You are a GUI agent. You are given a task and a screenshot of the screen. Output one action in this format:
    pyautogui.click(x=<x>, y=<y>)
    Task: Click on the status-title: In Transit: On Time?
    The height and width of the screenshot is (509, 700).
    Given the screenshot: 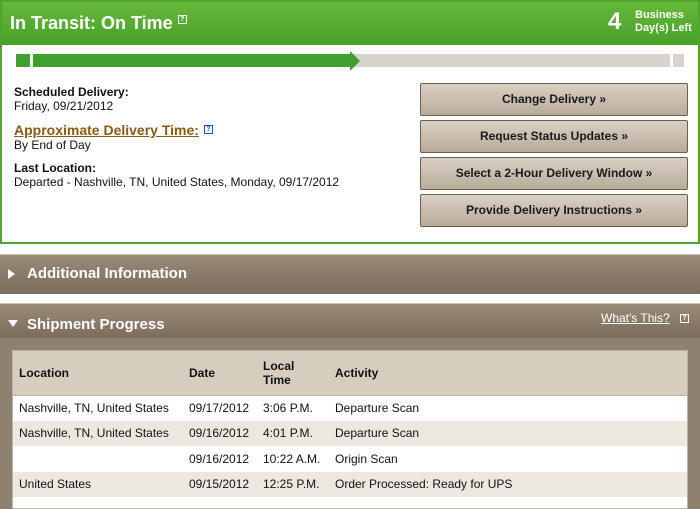 What is the action you would take?
    pyautogui.click(x=98, y=23)
    